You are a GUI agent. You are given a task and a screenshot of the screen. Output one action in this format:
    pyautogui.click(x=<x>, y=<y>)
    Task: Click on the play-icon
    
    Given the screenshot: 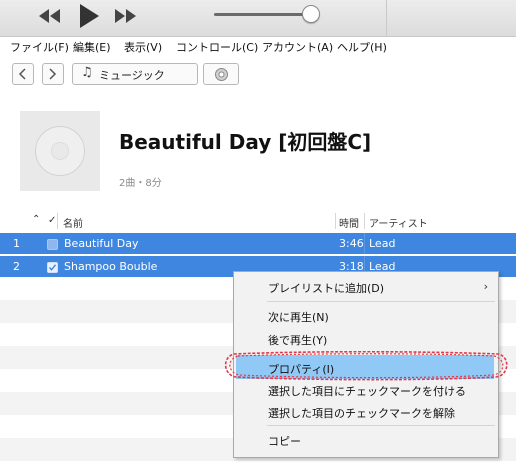 What is the action you would take?
    pyautogui.click(x=89, y=16)
    